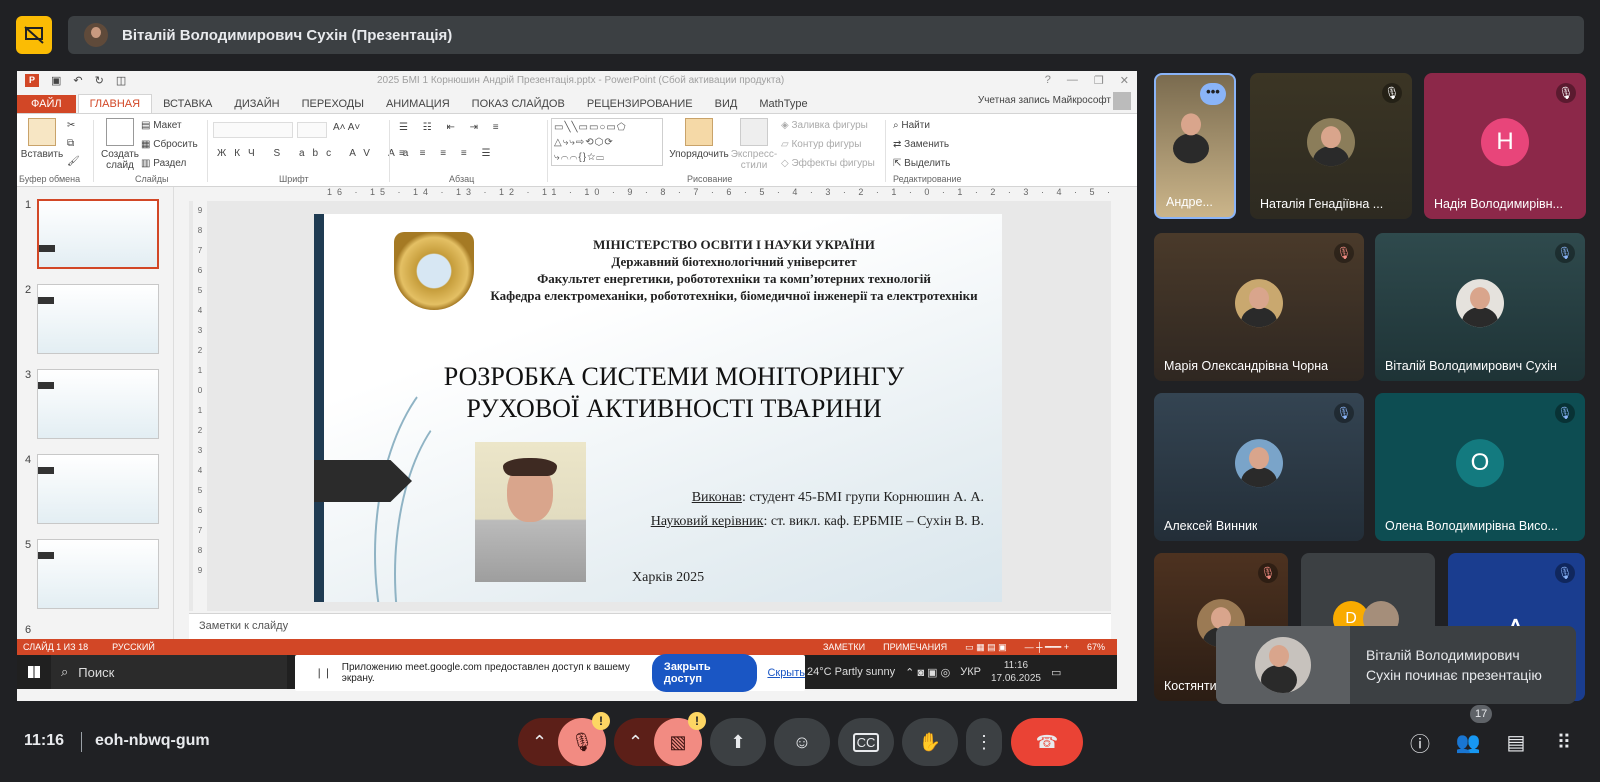 The image size is (1600, 782). What do you see at coordinates (1072, 80) in the screenshot?
I see `minimize-icon: —` at bounding box center [1072, 80].